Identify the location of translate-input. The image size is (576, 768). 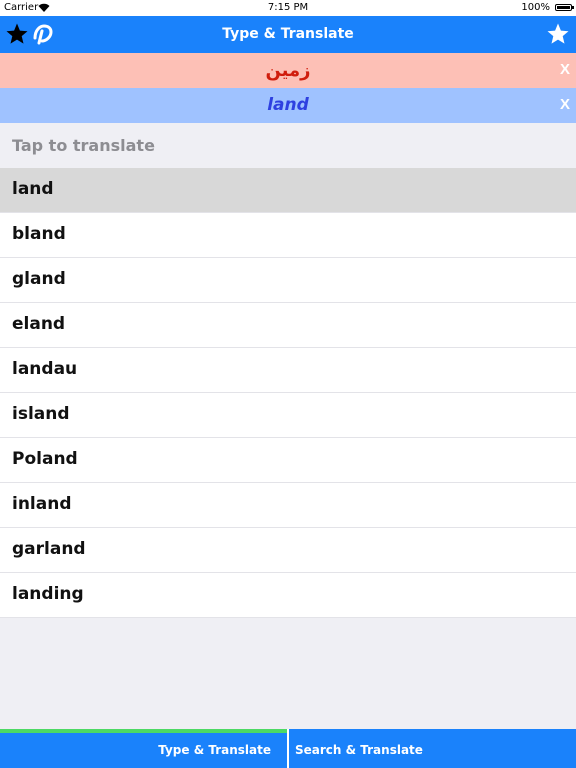
(288, 145).